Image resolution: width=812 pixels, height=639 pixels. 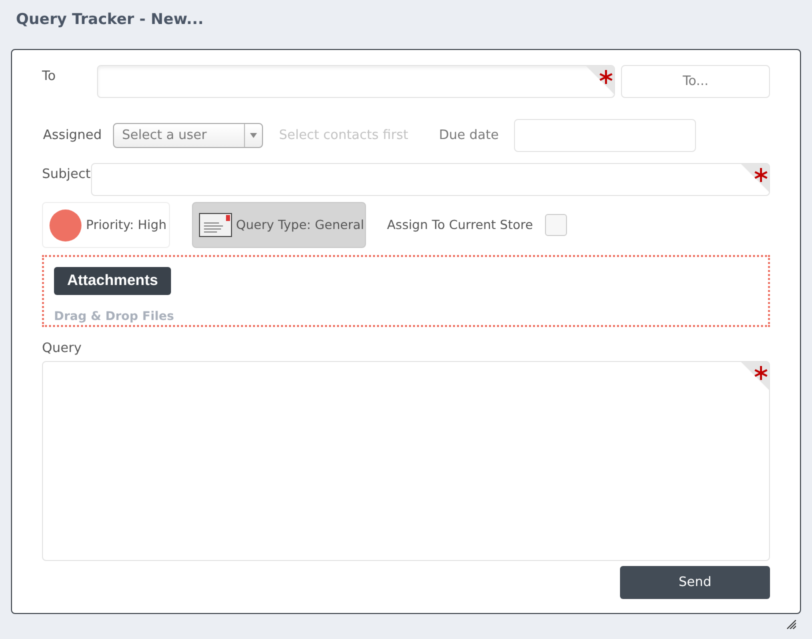 I want to click on assign-store-checkbox, so click(x=556, y=225).